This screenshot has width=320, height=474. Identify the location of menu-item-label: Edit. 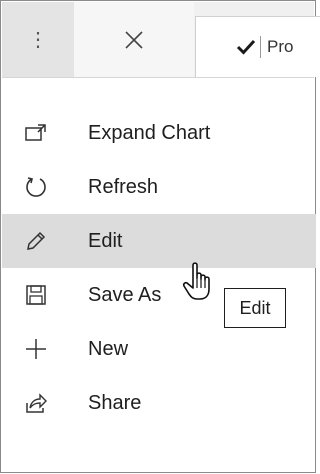
(105, 240).